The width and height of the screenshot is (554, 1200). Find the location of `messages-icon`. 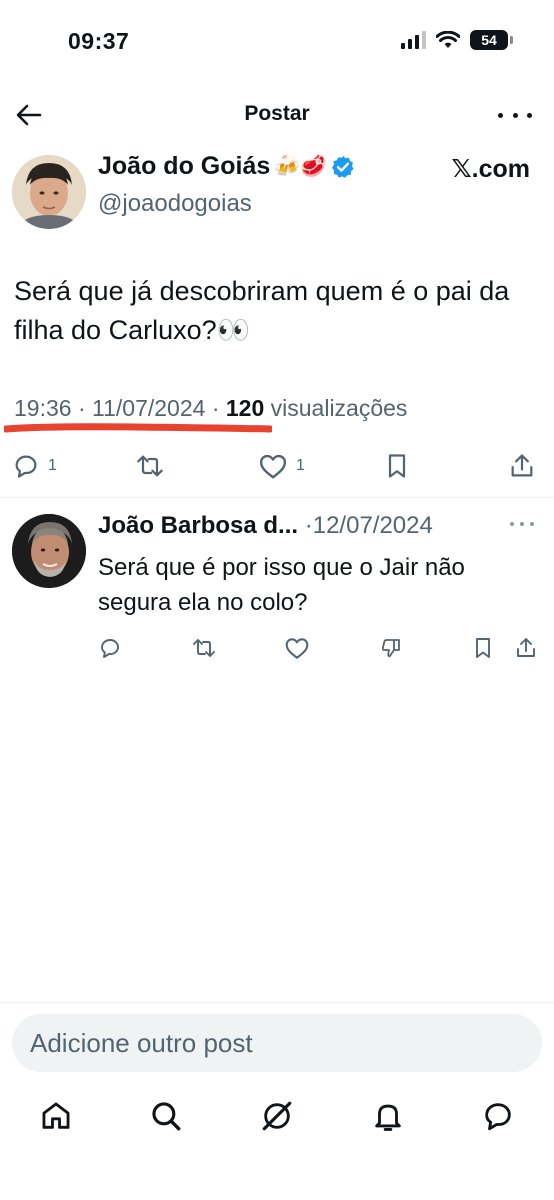

messages-icon is located at coordinates (498, 1117).